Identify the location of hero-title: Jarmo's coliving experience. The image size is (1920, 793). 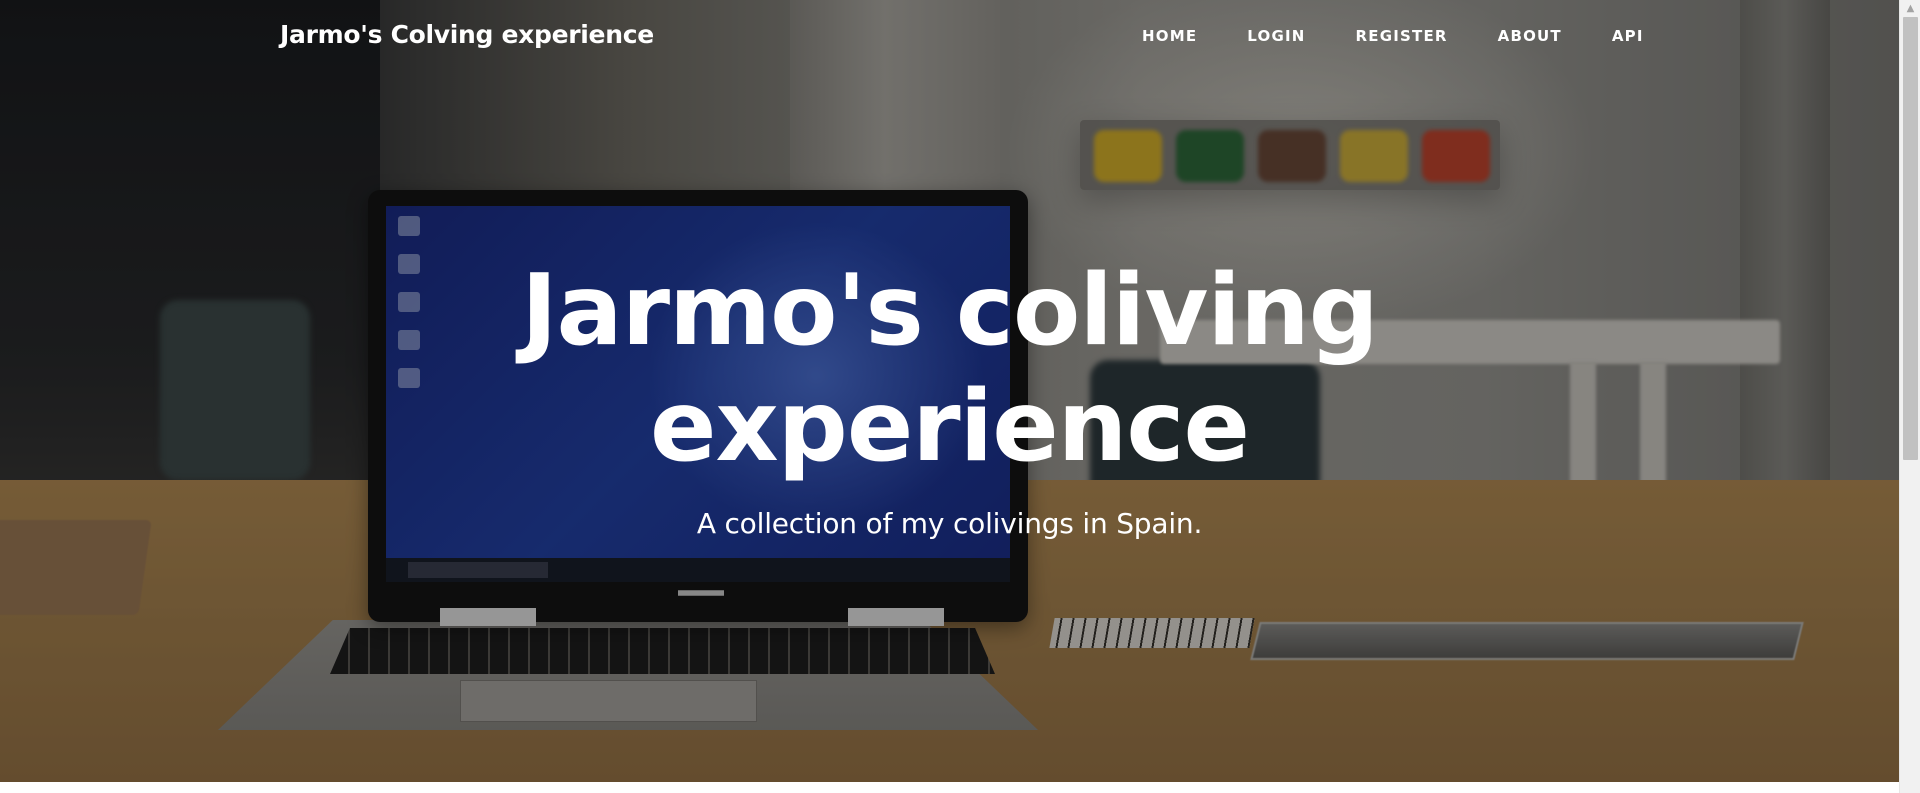
(950, 369).